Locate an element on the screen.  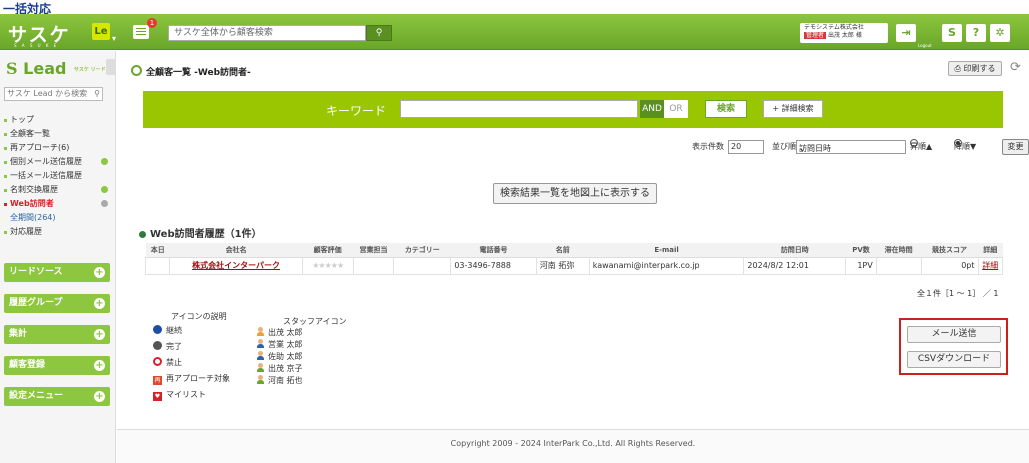
cell-visited: 2024/8/2 12:01 is located at coordinates (795, 265).